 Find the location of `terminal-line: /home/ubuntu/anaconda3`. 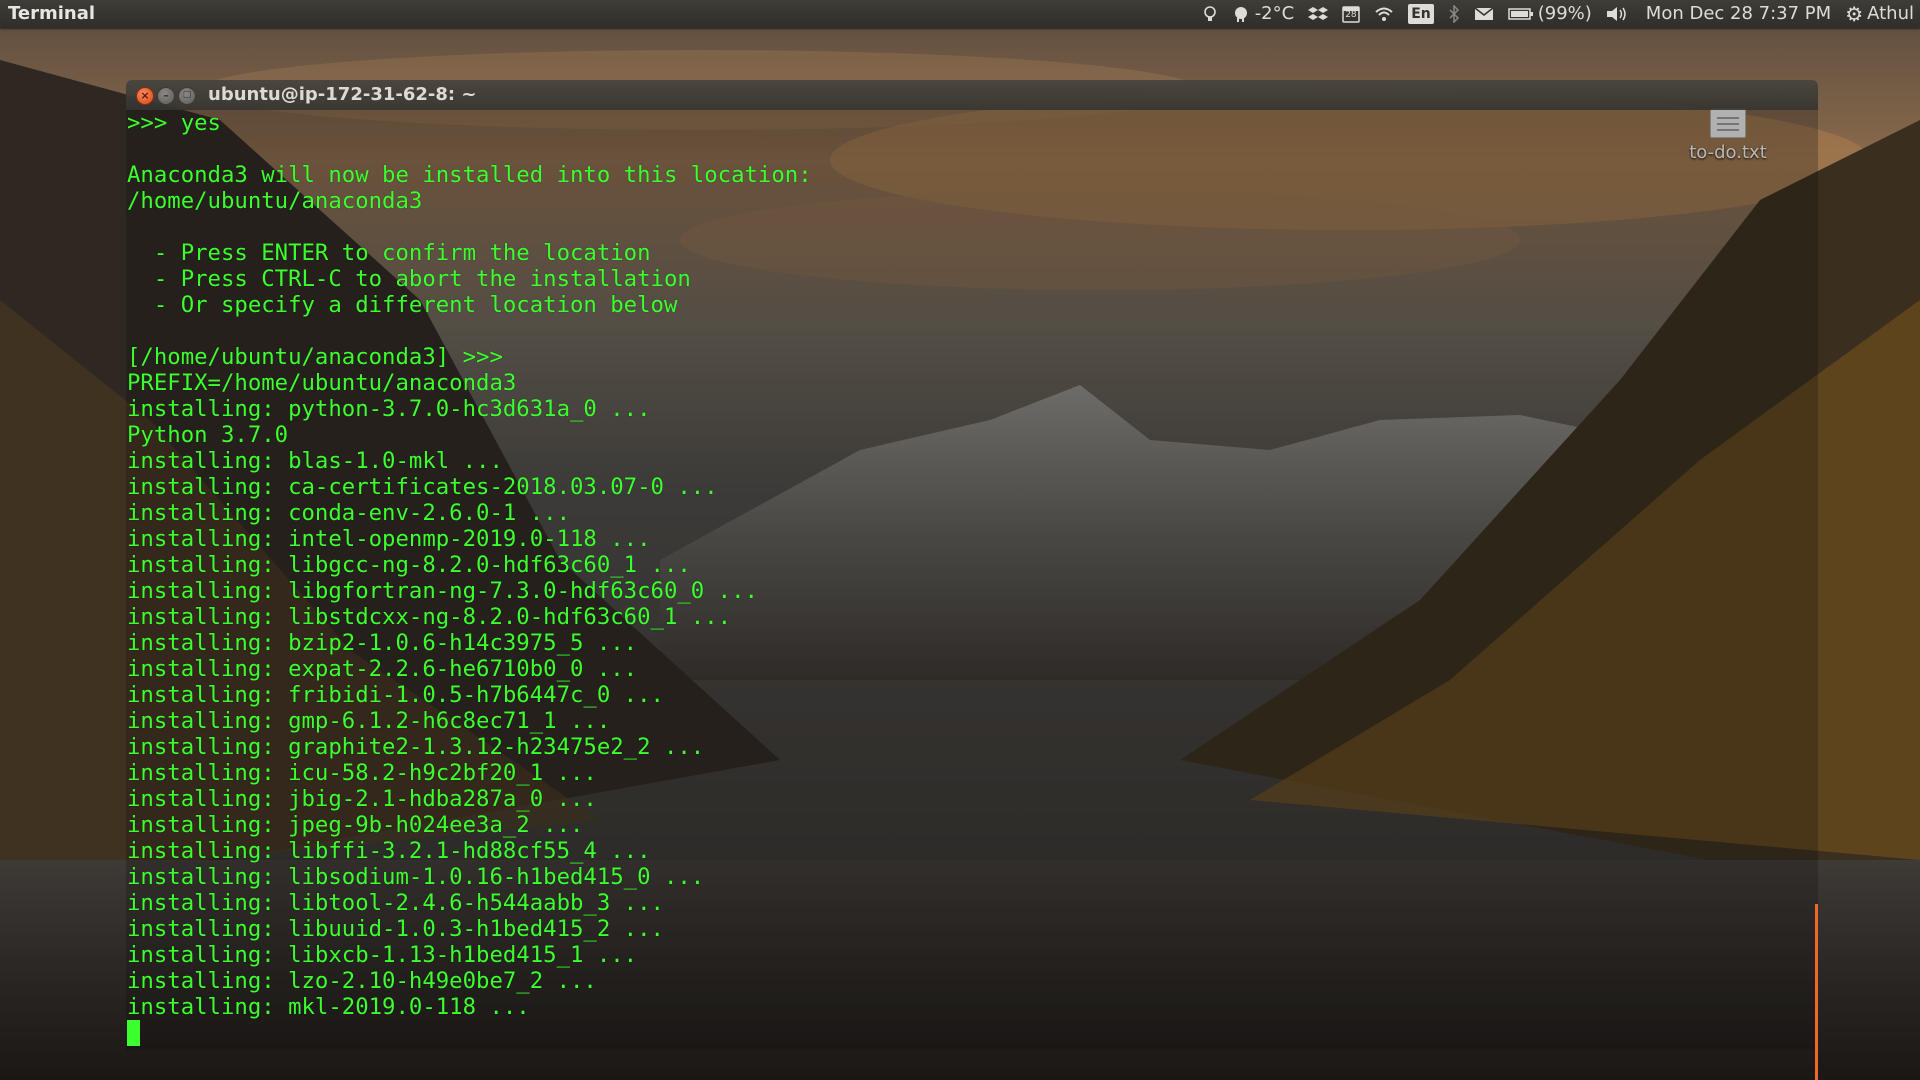

terminal-line: /home/ubuntu/anaconda3 is located at coordinates (275, 201).